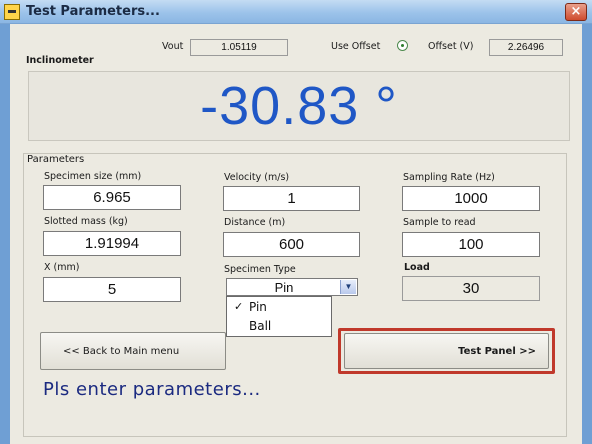  What do you see at coordinates (471, 244) in the screenshot?
I see `sample-to-read-input: 100` at bounding box center [471, 244].